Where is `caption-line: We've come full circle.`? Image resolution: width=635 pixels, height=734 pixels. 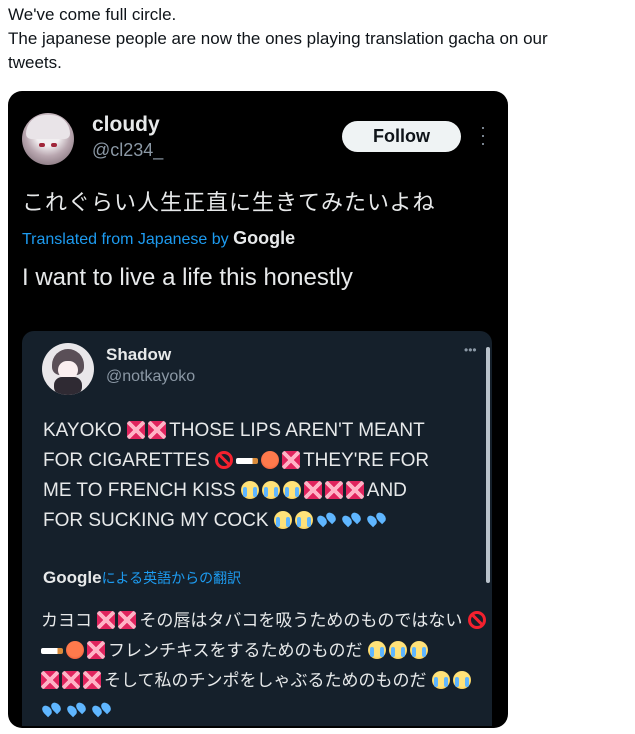 caption-line: We've come full circle. is located at coordinates (92, 14).